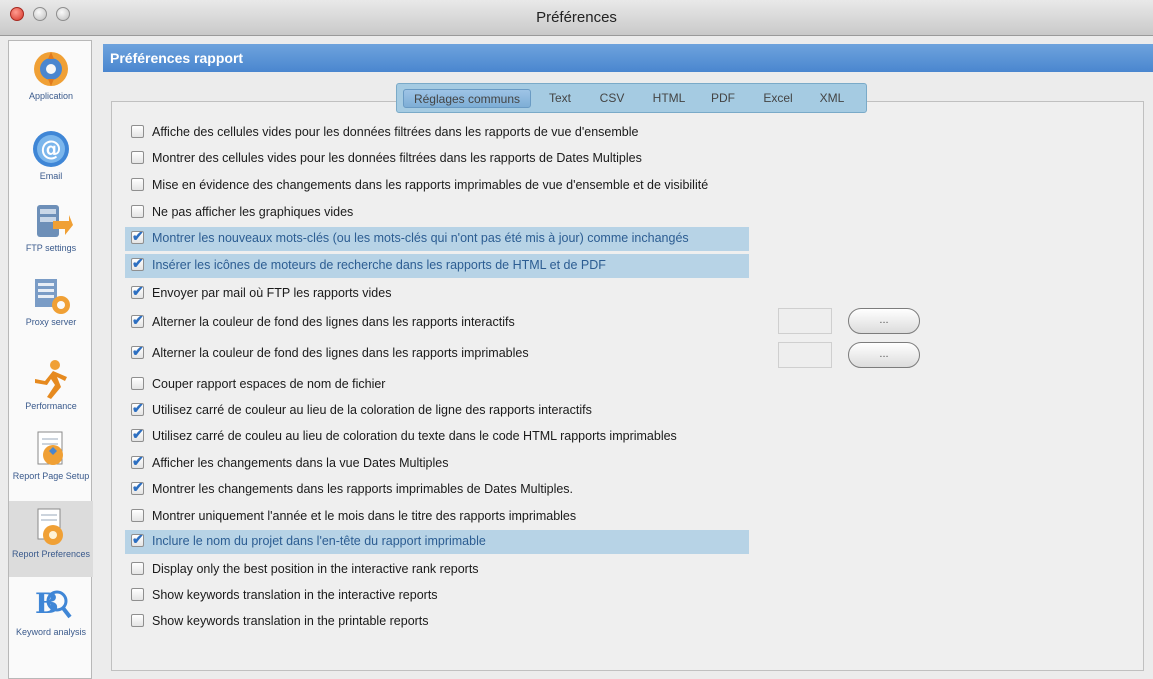  What do you see at coordinates (669, 98) in the screenshot?
I see `tab-html: HTML` at bounding box center [669, 98].